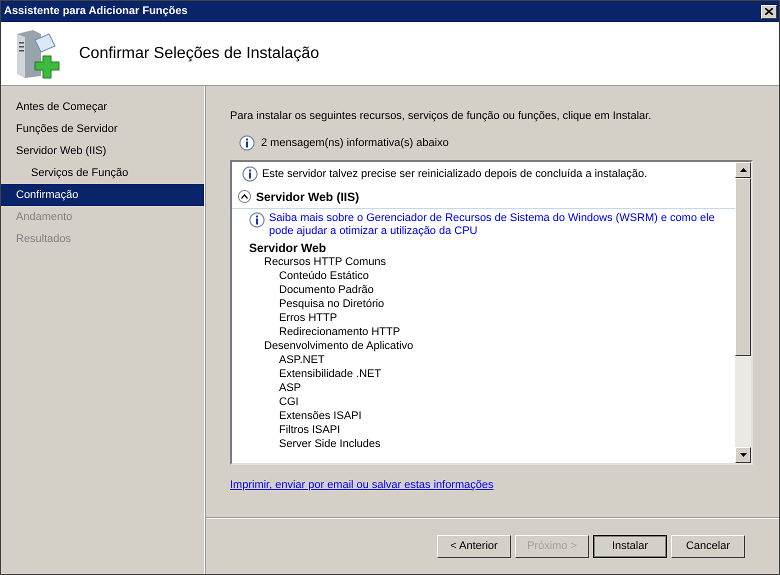 The image size is (780, 575). What do you see at coordinates (320, 415) in the screenshot?
I see `tree-item: Extensões ISAPI` at bounding box center [320, 415].